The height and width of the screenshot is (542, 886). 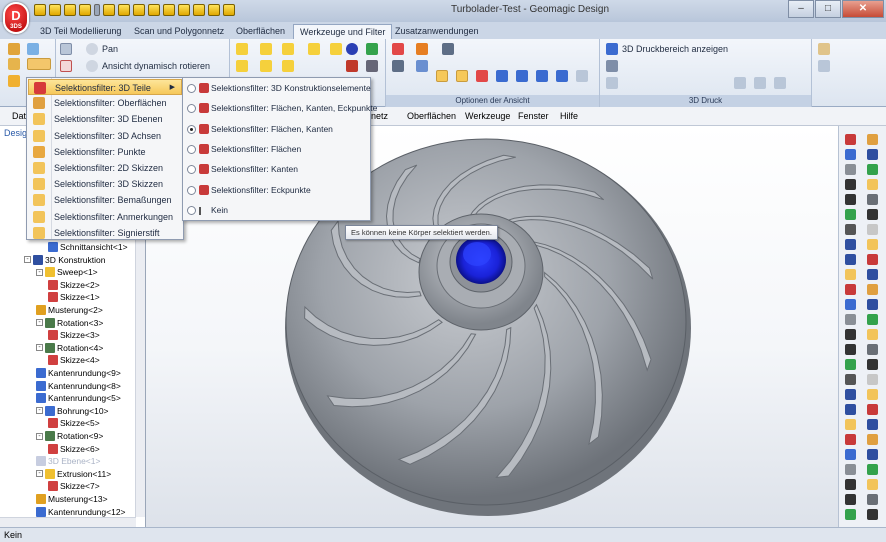 What do you see at coordinates (78, 373) in the screenshot?
I see `tree-item: Kantenrundung<9>` at bounding box center [78, 373].